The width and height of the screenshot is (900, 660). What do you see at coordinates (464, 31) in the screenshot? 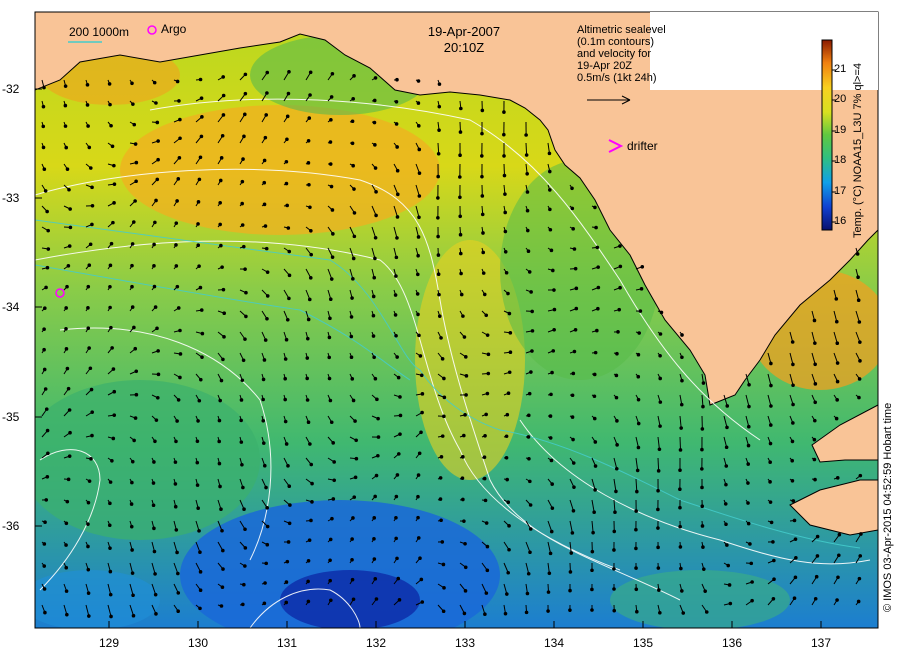
I see `map-date: 19-Apr-2007` at bounding box center [464, 31].